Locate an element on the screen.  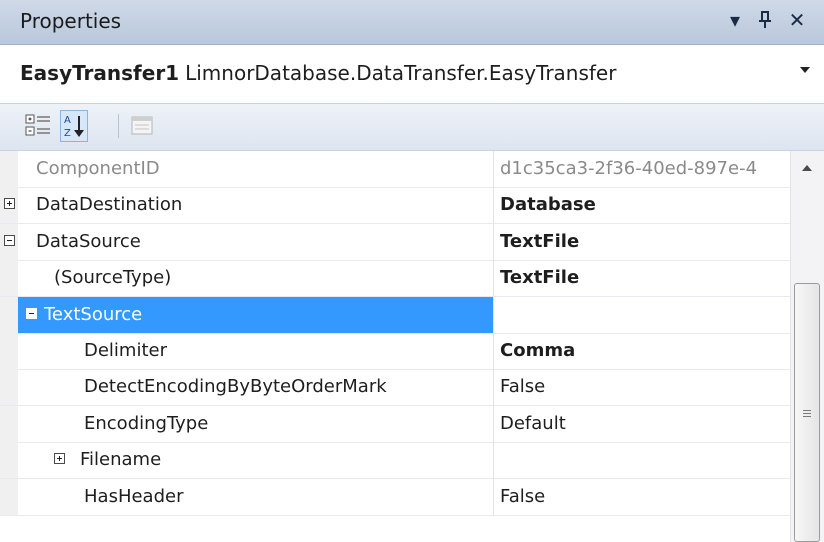
property-row: ComponentID d1c35ca3-2f36-40ed-897e-4 is located at coordinates (395, 169).